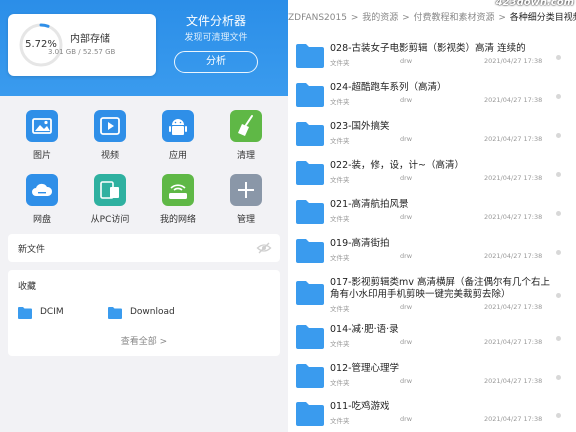 This screenshot has width=576, height=432. I want to click on category-grid: 图片 视频 应用 清理 网盘 从PC访问 我的网络 管理, so click(144, 165).